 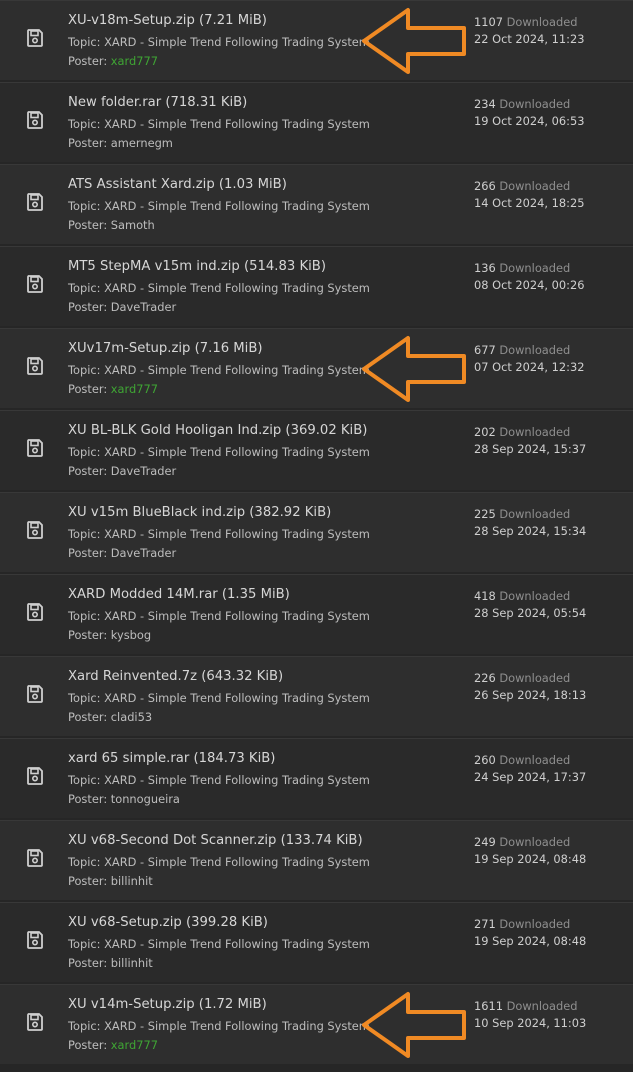 I want to click on poster-username-link: tonnogueira, so click(x=145, y=799).